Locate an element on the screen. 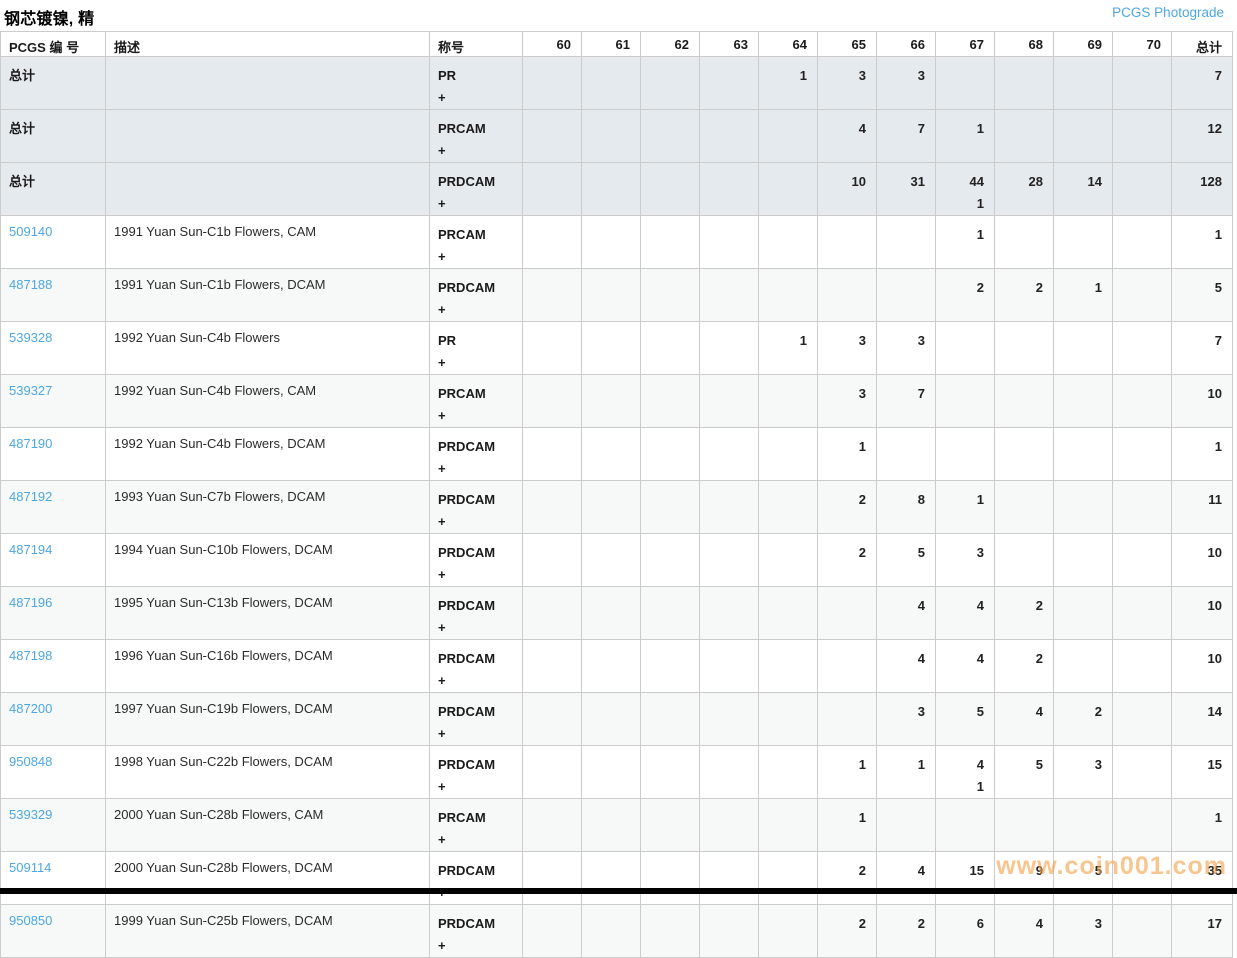 Image resolution: width=1237 pixels, height=958 pixels. pcgs-number-link: 487190 is located at coordinates (30, 443).